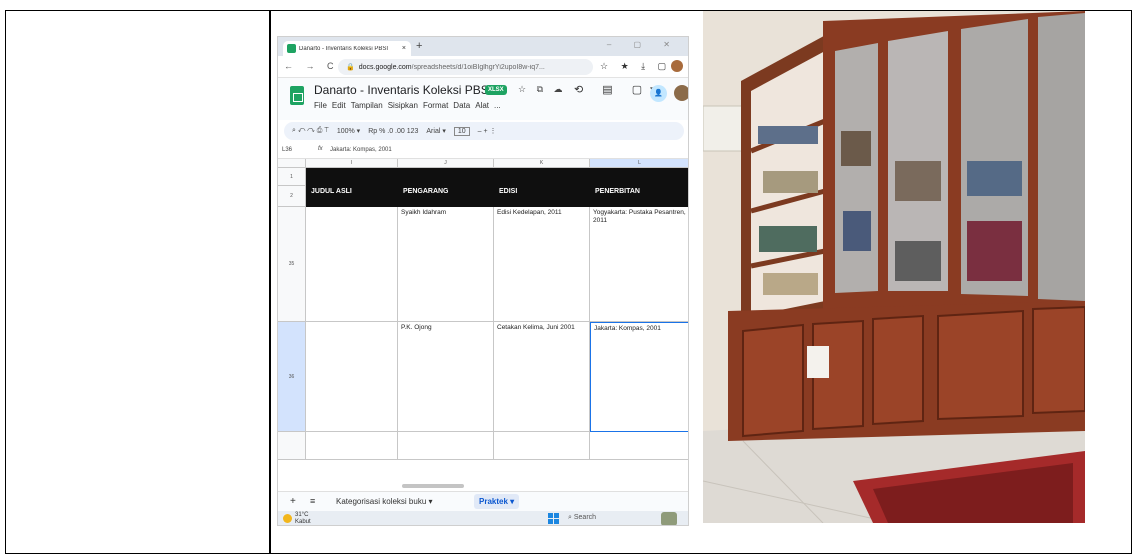 This screenshot has height=554, width=1135. I want to click on account-avatar, so click(681, 93).